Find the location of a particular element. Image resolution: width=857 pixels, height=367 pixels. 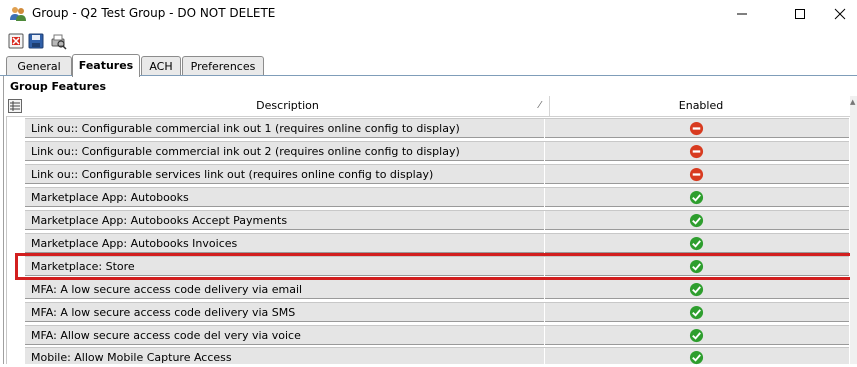

table-row: Marketplace App: Autobooks Invoices is located at coordinates (437, 243).